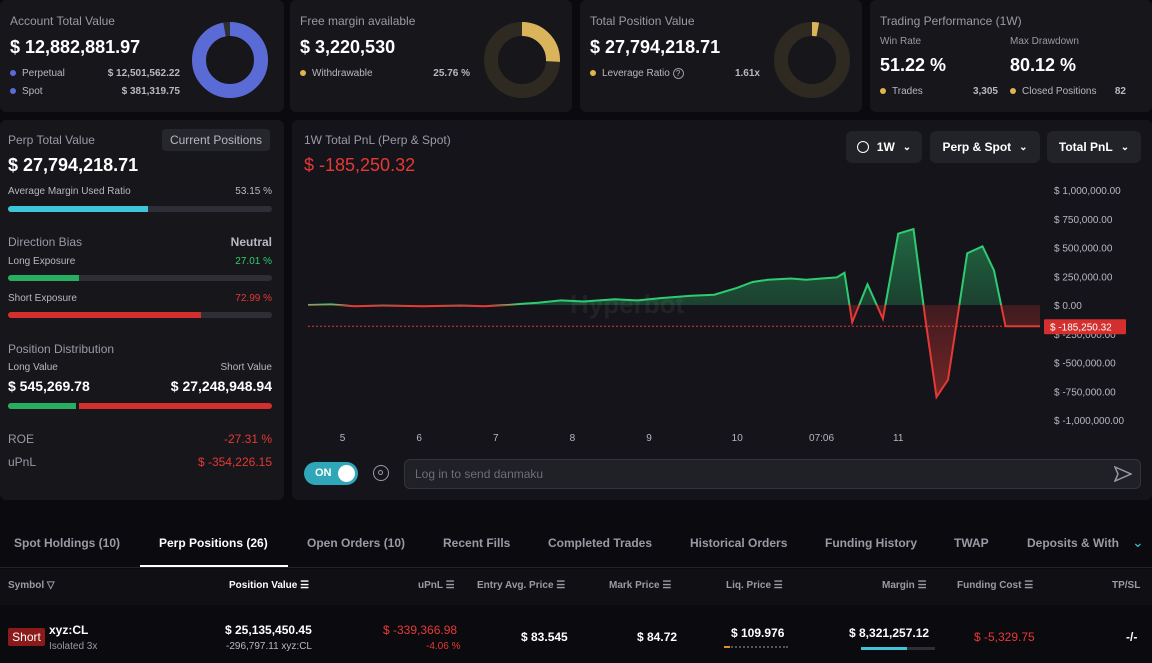 The image size is (1152, 663). I want to click on roe-value: -27.31 %, so click(247, 439).